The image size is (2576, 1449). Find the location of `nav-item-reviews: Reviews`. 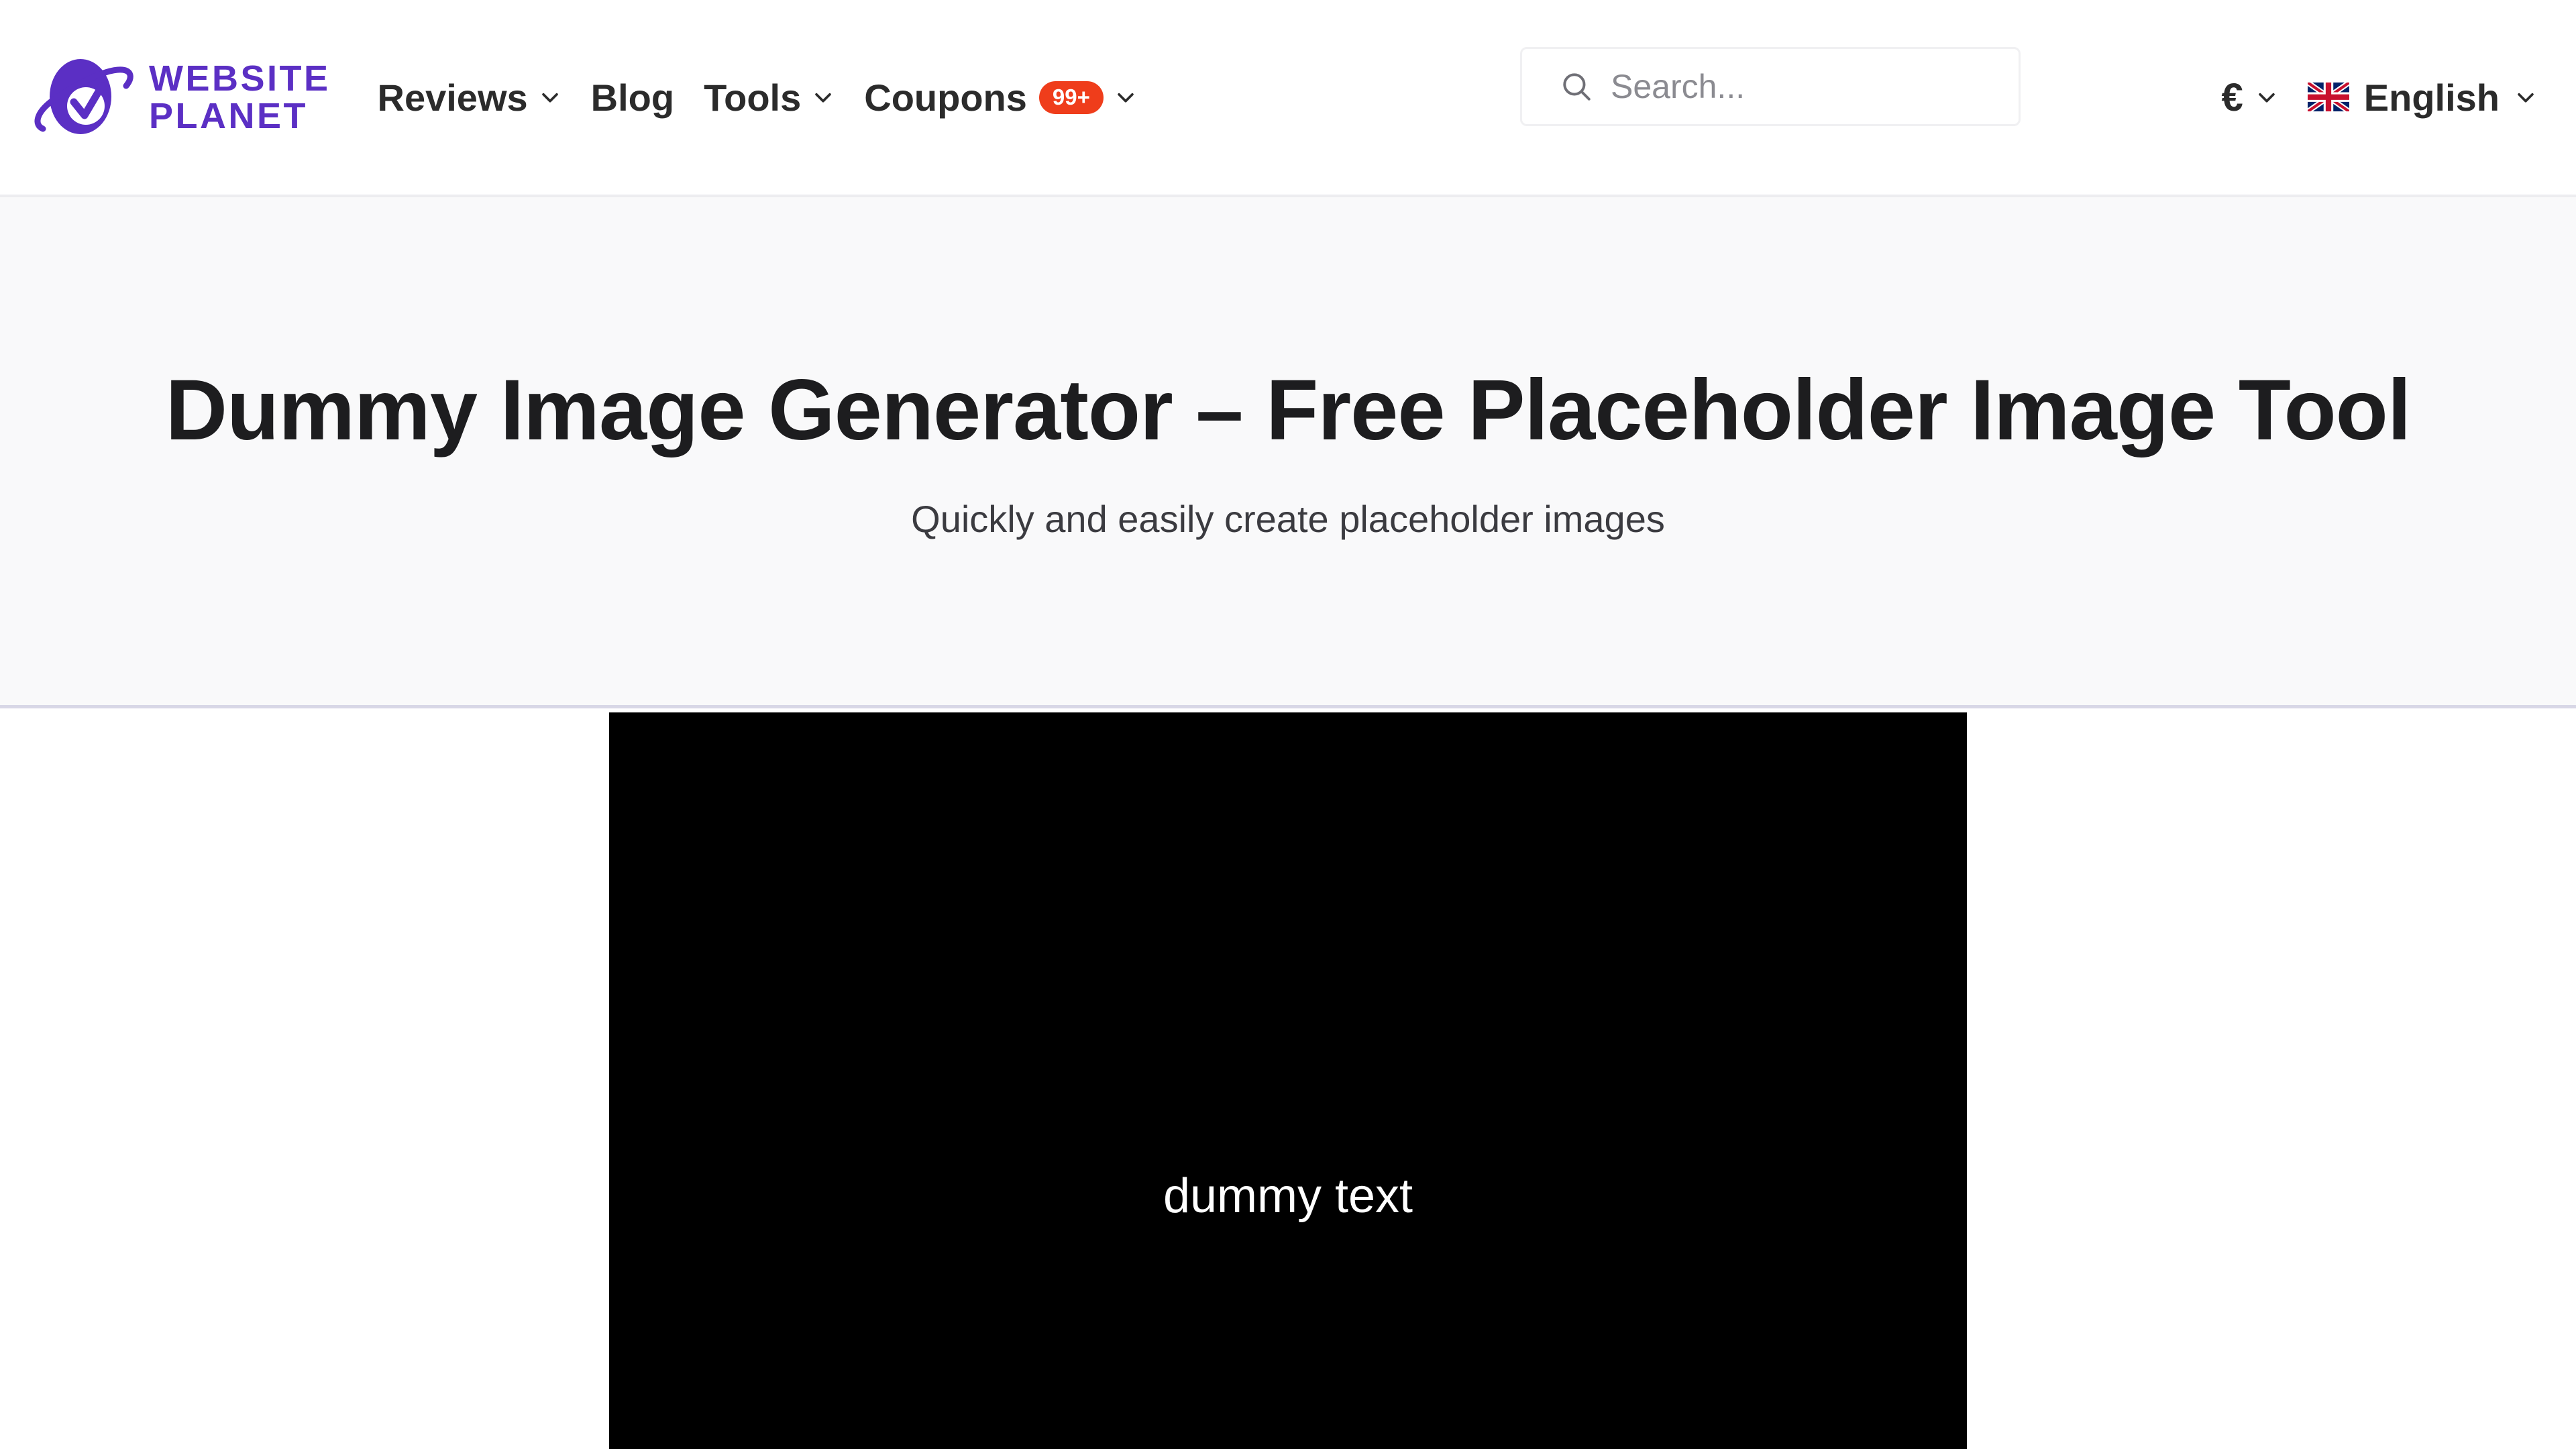

nav-item-reviews: Reviews is located at coordinates (469, 97).